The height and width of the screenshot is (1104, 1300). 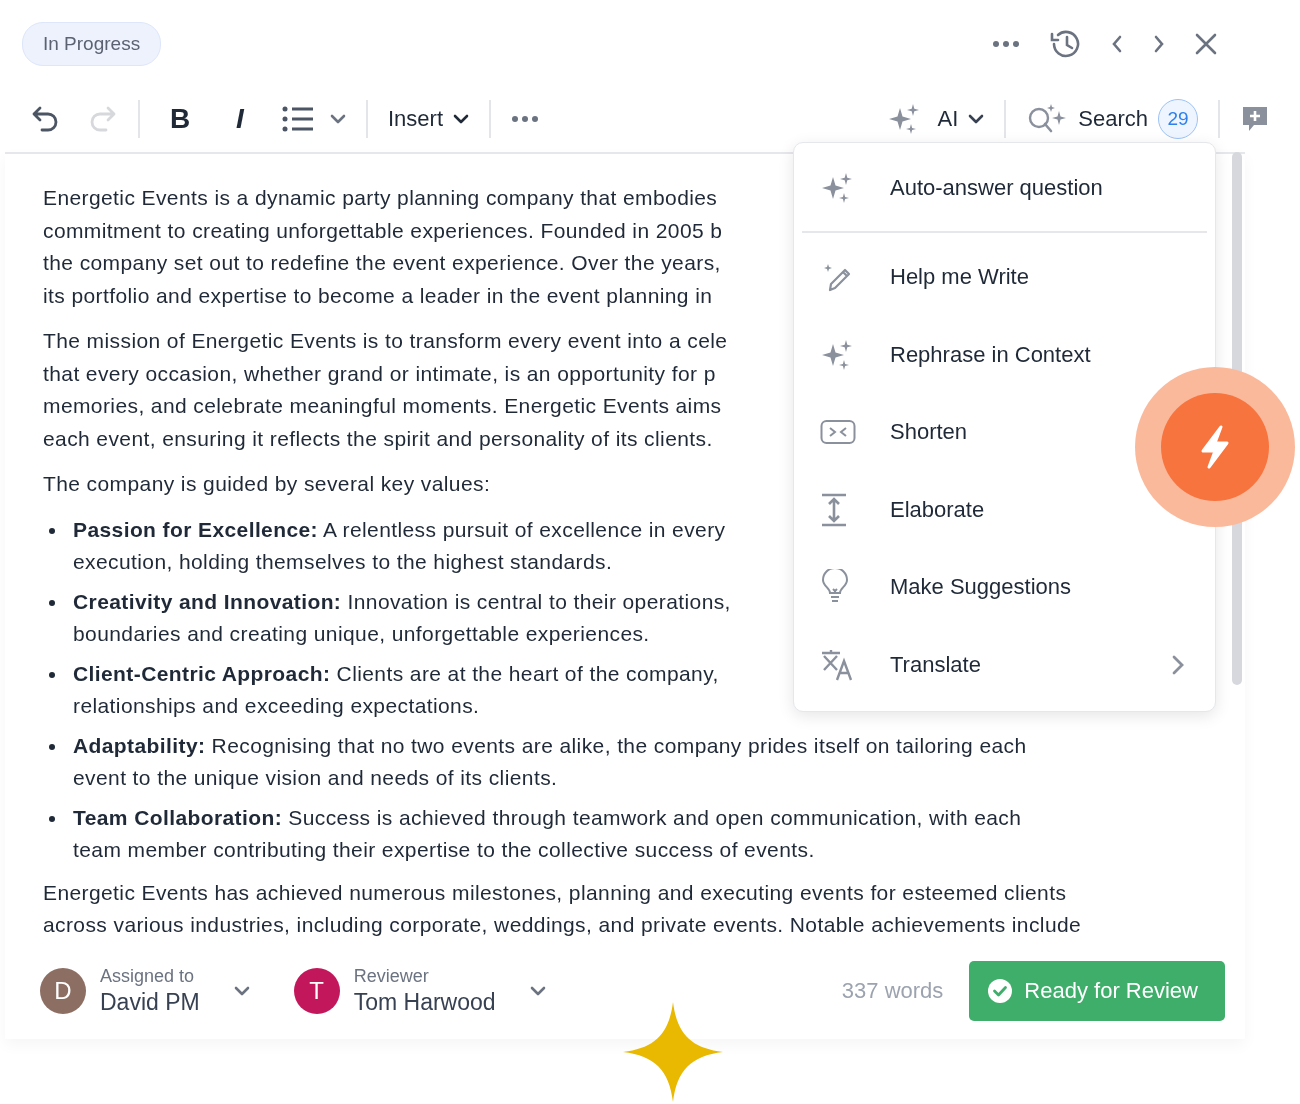 What do you see at coordinates (402, 617) in the screenshot?
I see `list-item-text: Creativity and Innovation: Innovation is central to their operations, boundaries and creating unique, unforgettable experiences.` at bounding box center [402, 617].